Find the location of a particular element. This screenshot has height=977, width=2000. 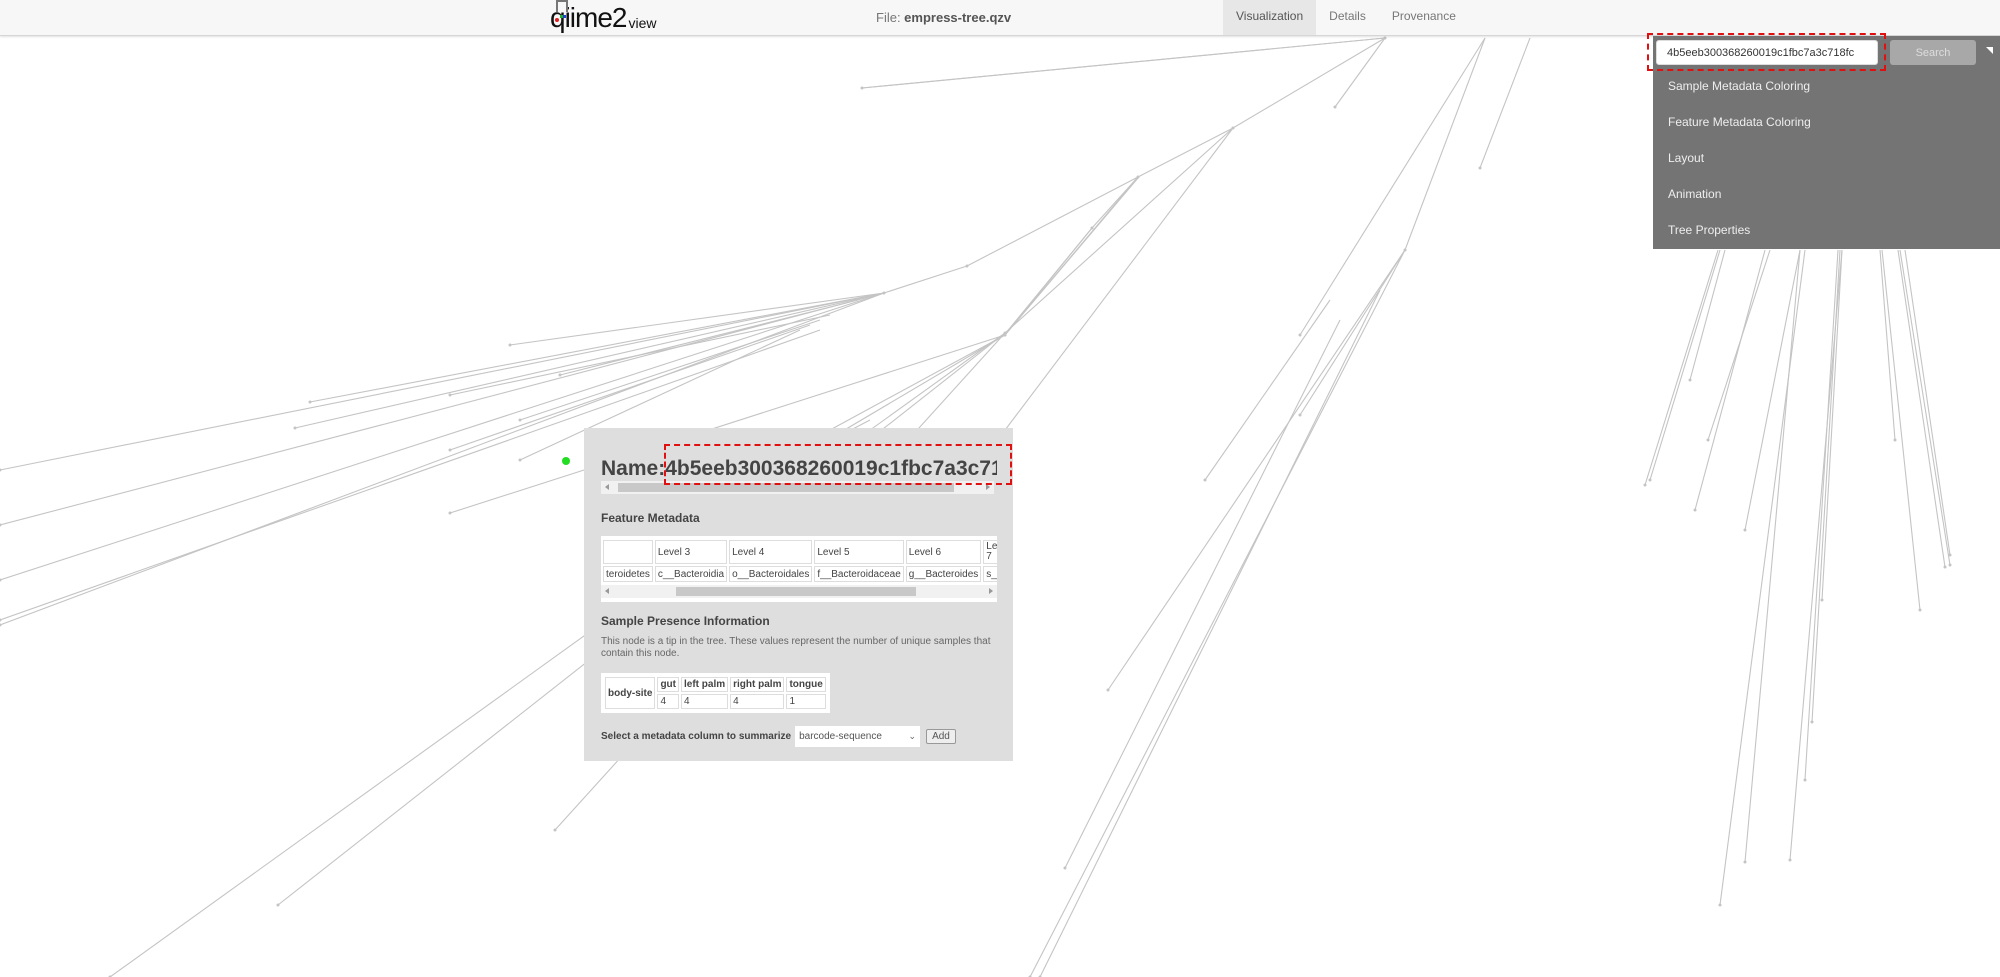

feature-search-input is located at coordinates (1767, 52).